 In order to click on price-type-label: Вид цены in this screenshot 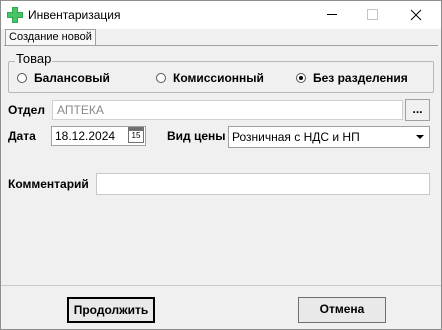, I will do `click(196, 136)`.